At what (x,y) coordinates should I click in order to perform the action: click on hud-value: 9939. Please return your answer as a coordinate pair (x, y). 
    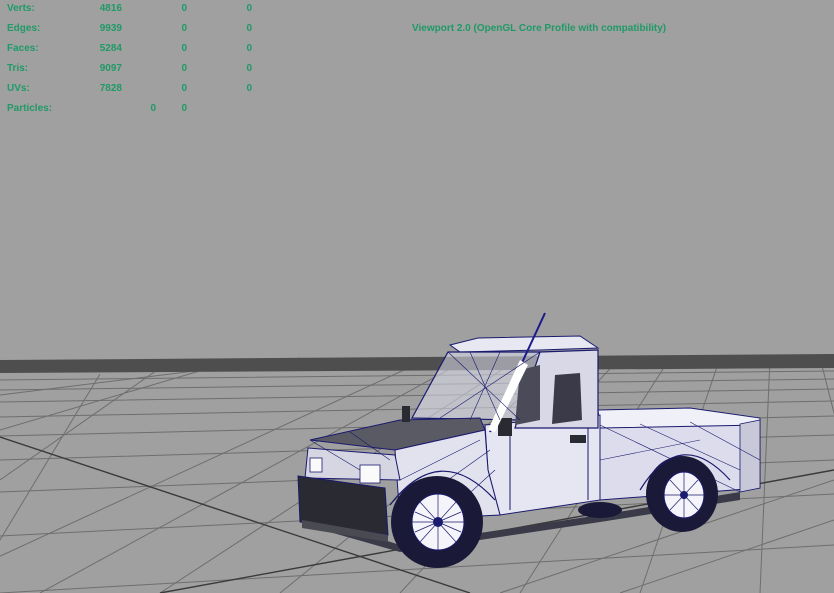
    Looking at the image, I should click on (110, 28).